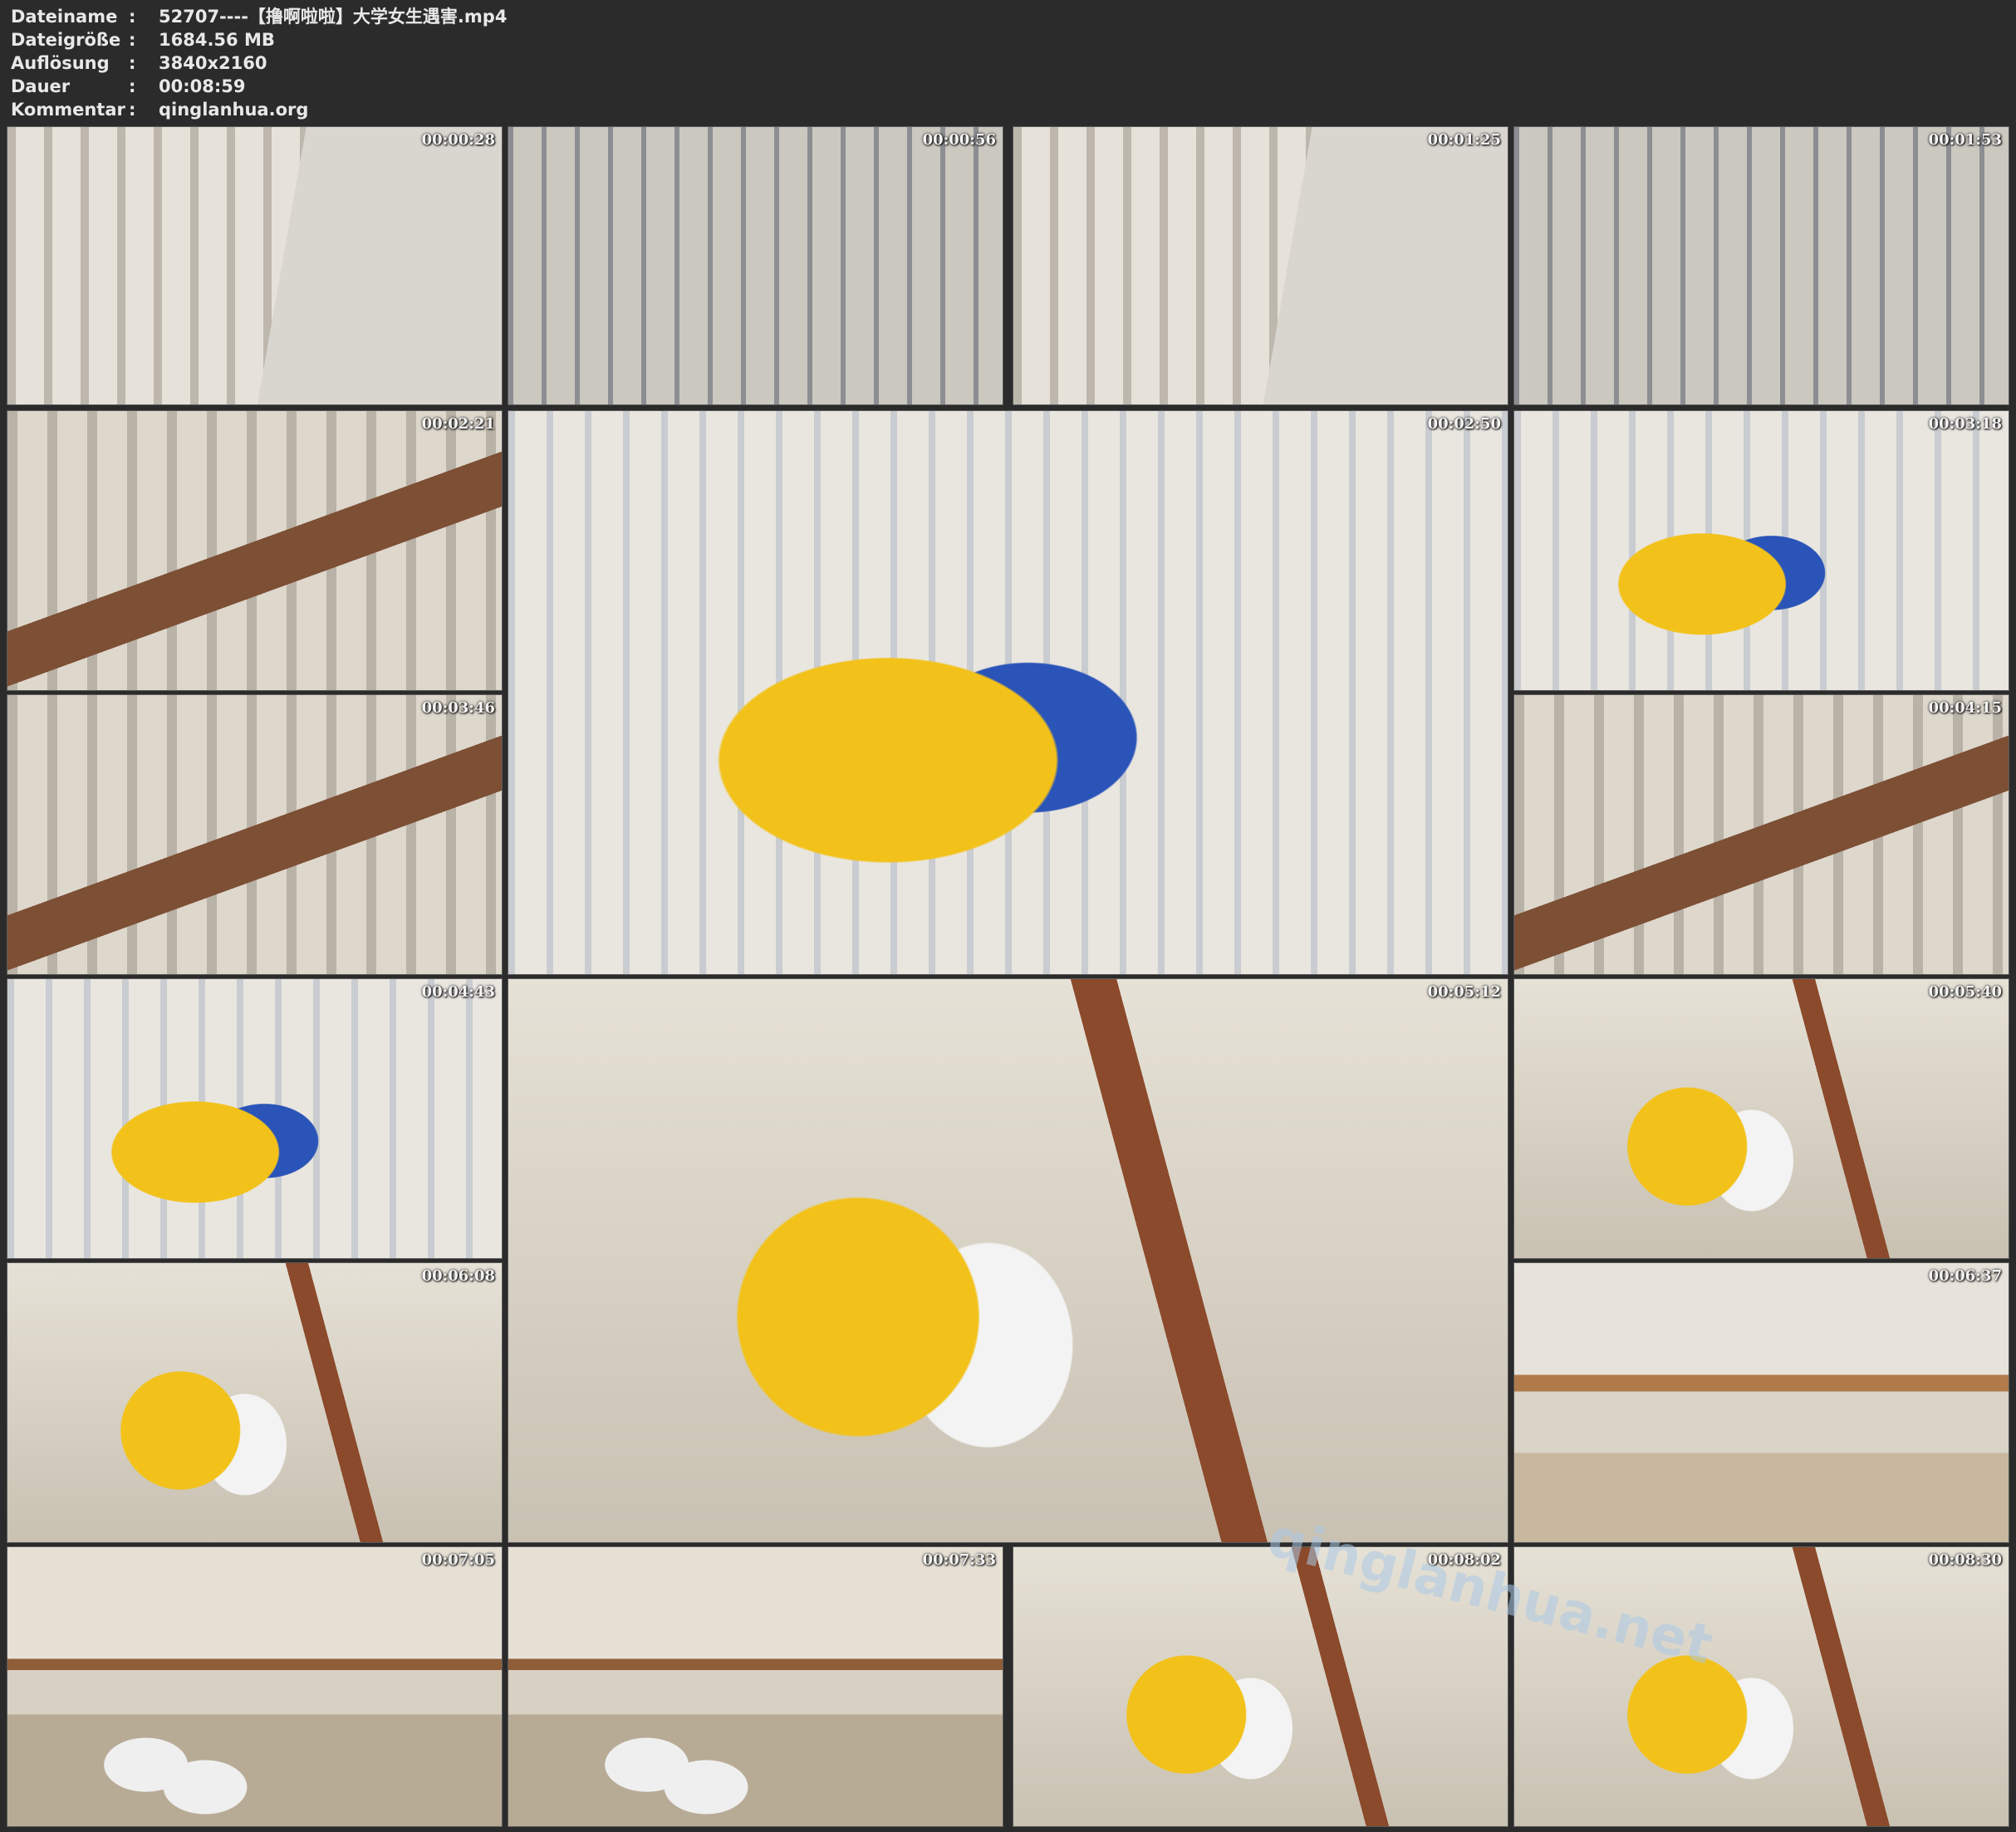 This screenshot has width=2016, height=1832. I want to click on thumbnail: 00:00:28, so click(255, 265).